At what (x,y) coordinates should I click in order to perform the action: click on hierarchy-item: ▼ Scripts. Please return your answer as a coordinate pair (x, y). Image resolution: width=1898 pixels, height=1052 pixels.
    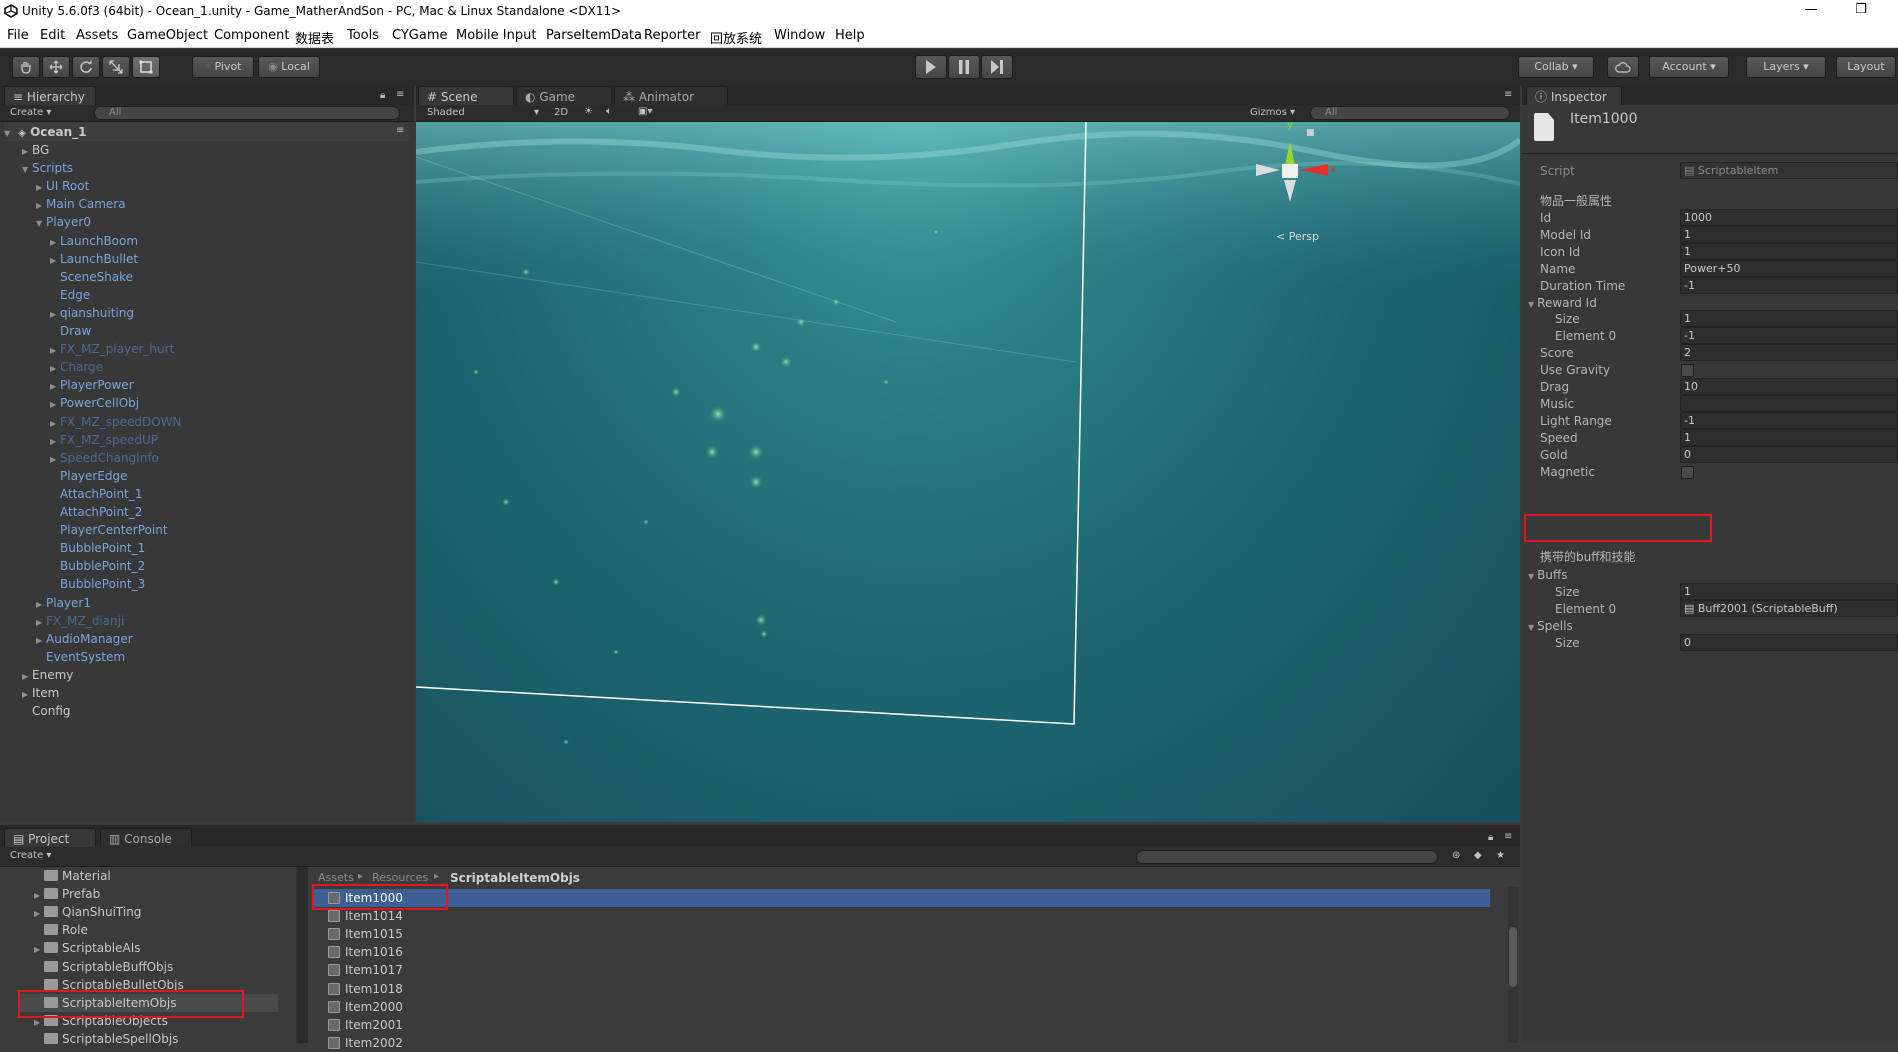
    Looking at the image, I should click on (47, 168).